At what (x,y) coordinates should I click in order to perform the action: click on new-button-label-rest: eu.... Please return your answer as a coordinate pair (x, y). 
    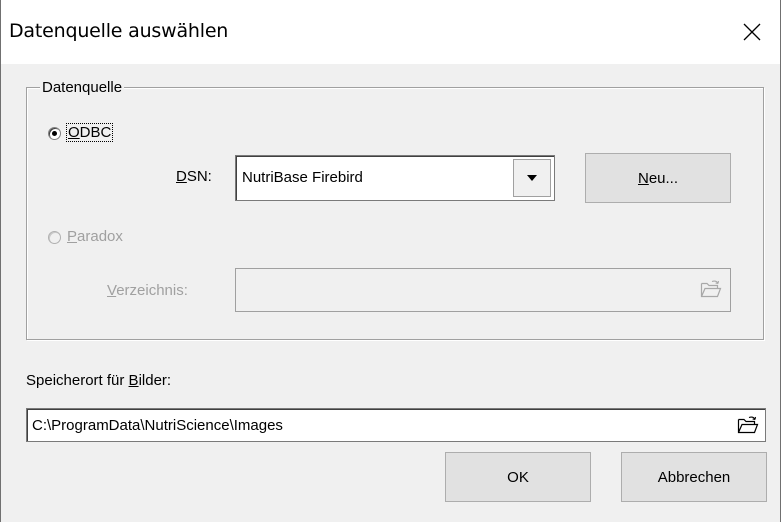
    Looking at the image, I should click on (663, 178).